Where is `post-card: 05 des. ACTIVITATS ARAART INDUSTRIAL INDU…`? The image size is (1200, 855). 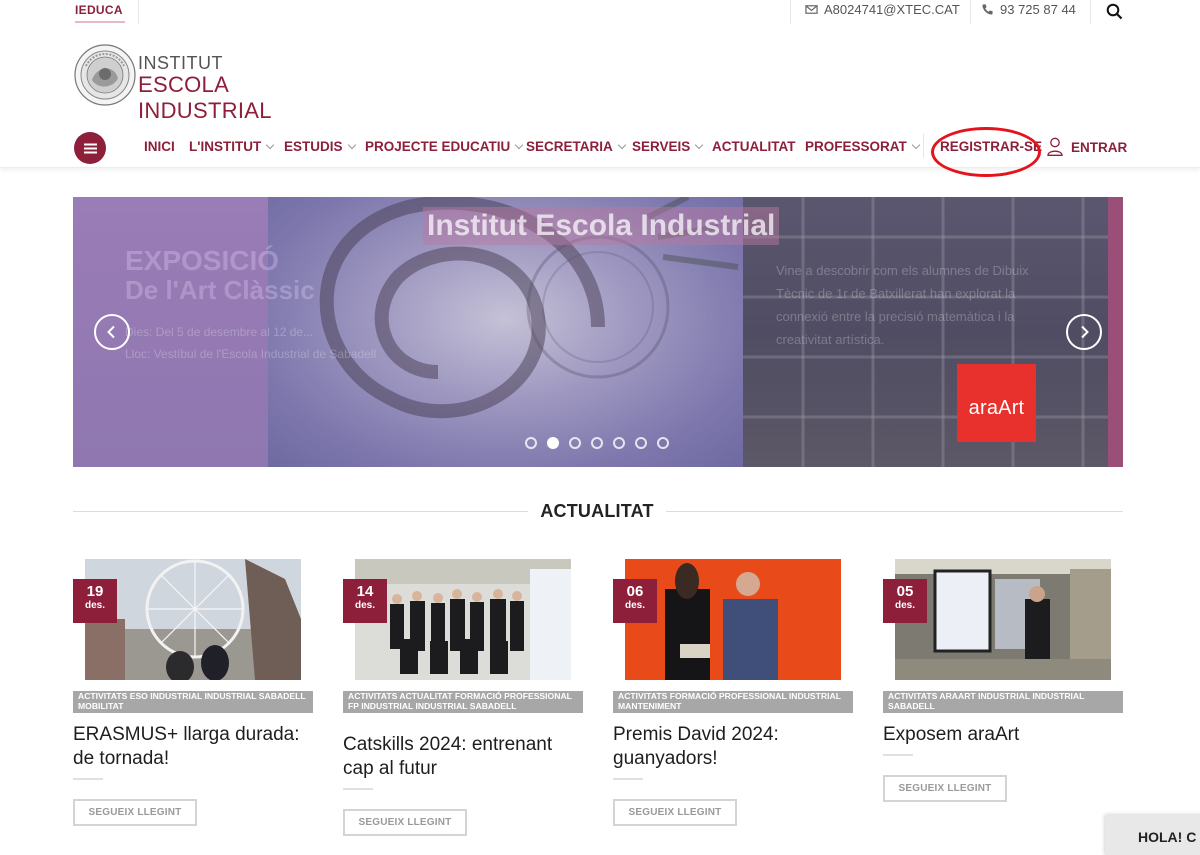
post-card: 05 des. ACTIVITATS ARAART INDUSTRIAL INDU… is located at coordinates (1003, 700).